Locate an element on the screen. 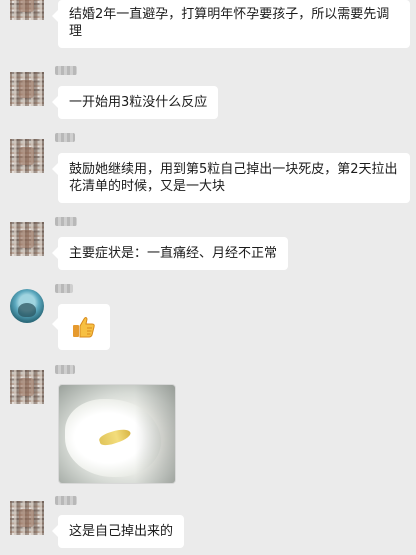  message-text: 鼓励她继续用，用到第5粒自己掉出一块死皮，第2天拉出花清单的时候，又是一大块 is located at coordinates (233, 178).